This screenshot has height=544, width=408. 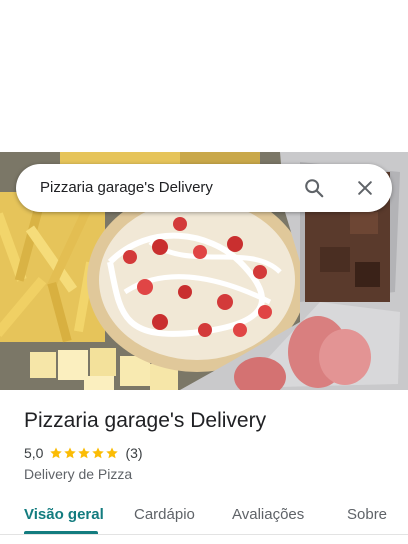 I want to click on tab-overview: Visão geral, so click(x=64, y=514).